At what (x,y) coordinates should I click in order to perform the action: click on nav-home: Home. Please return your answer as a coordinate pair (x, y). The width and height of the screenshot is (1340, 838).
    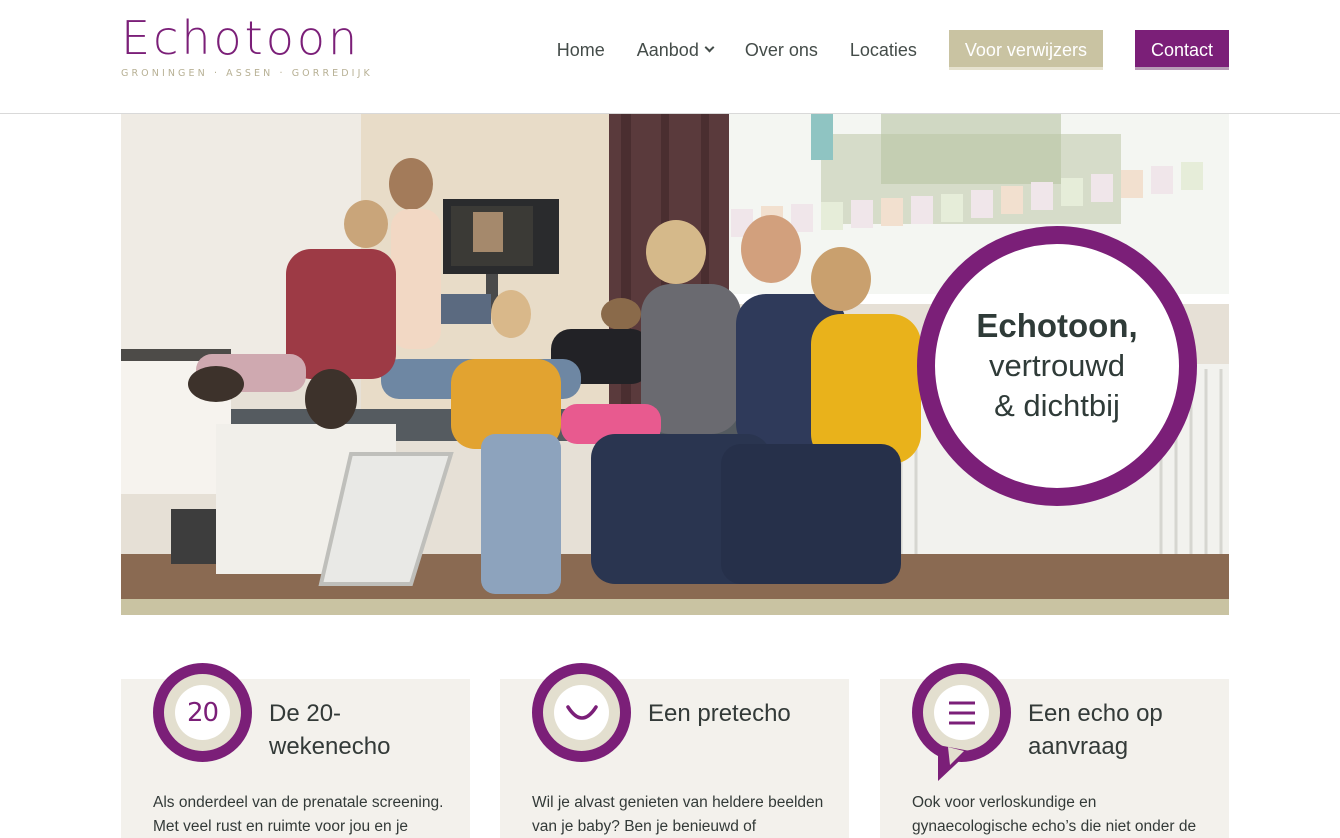
    Looking at the image, I should click on (581, 50).